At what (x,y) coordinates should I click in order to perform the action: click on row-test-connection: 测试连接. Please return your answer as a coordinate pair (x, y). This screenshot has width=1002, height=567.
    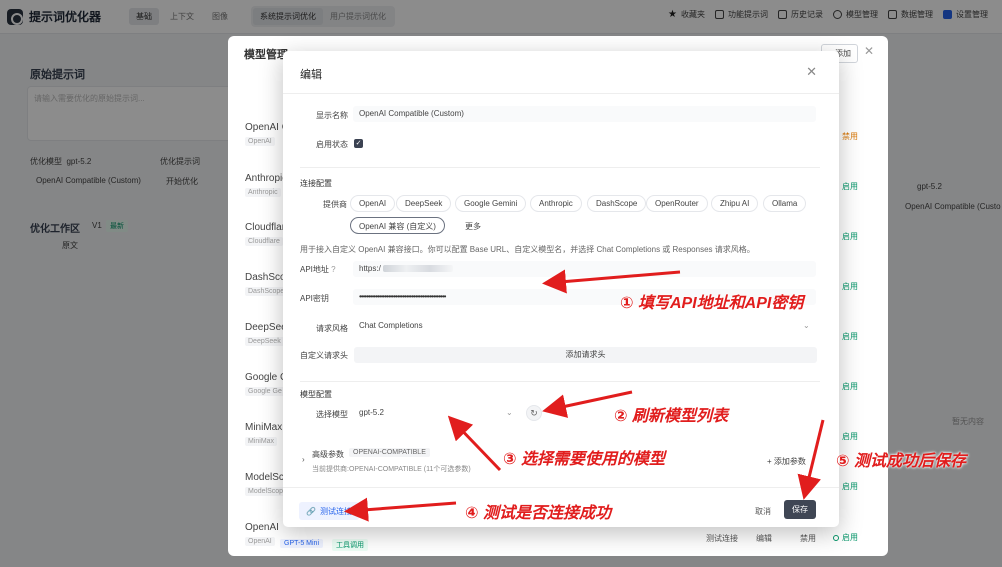
    Looking at the image, I should click on (722, 538).